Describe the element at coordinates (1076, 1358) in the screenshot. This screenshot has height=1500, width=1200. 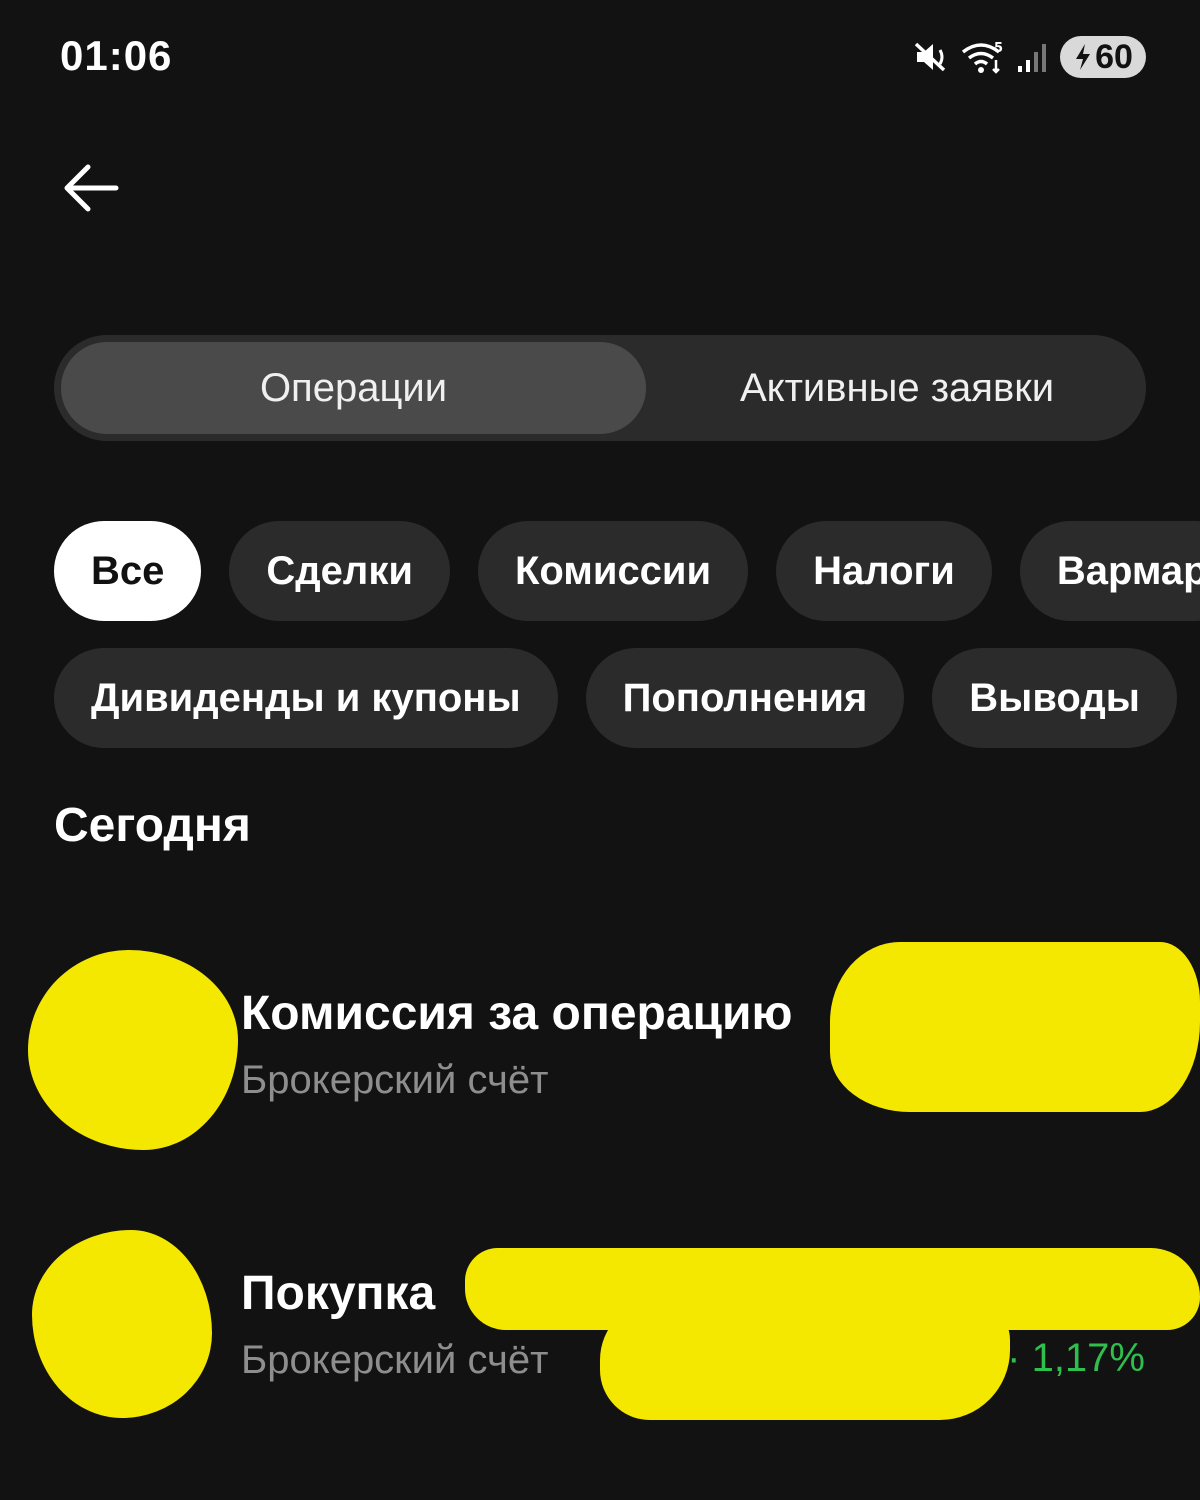
I see `operation-change-percent: · 1,17%` at that location.